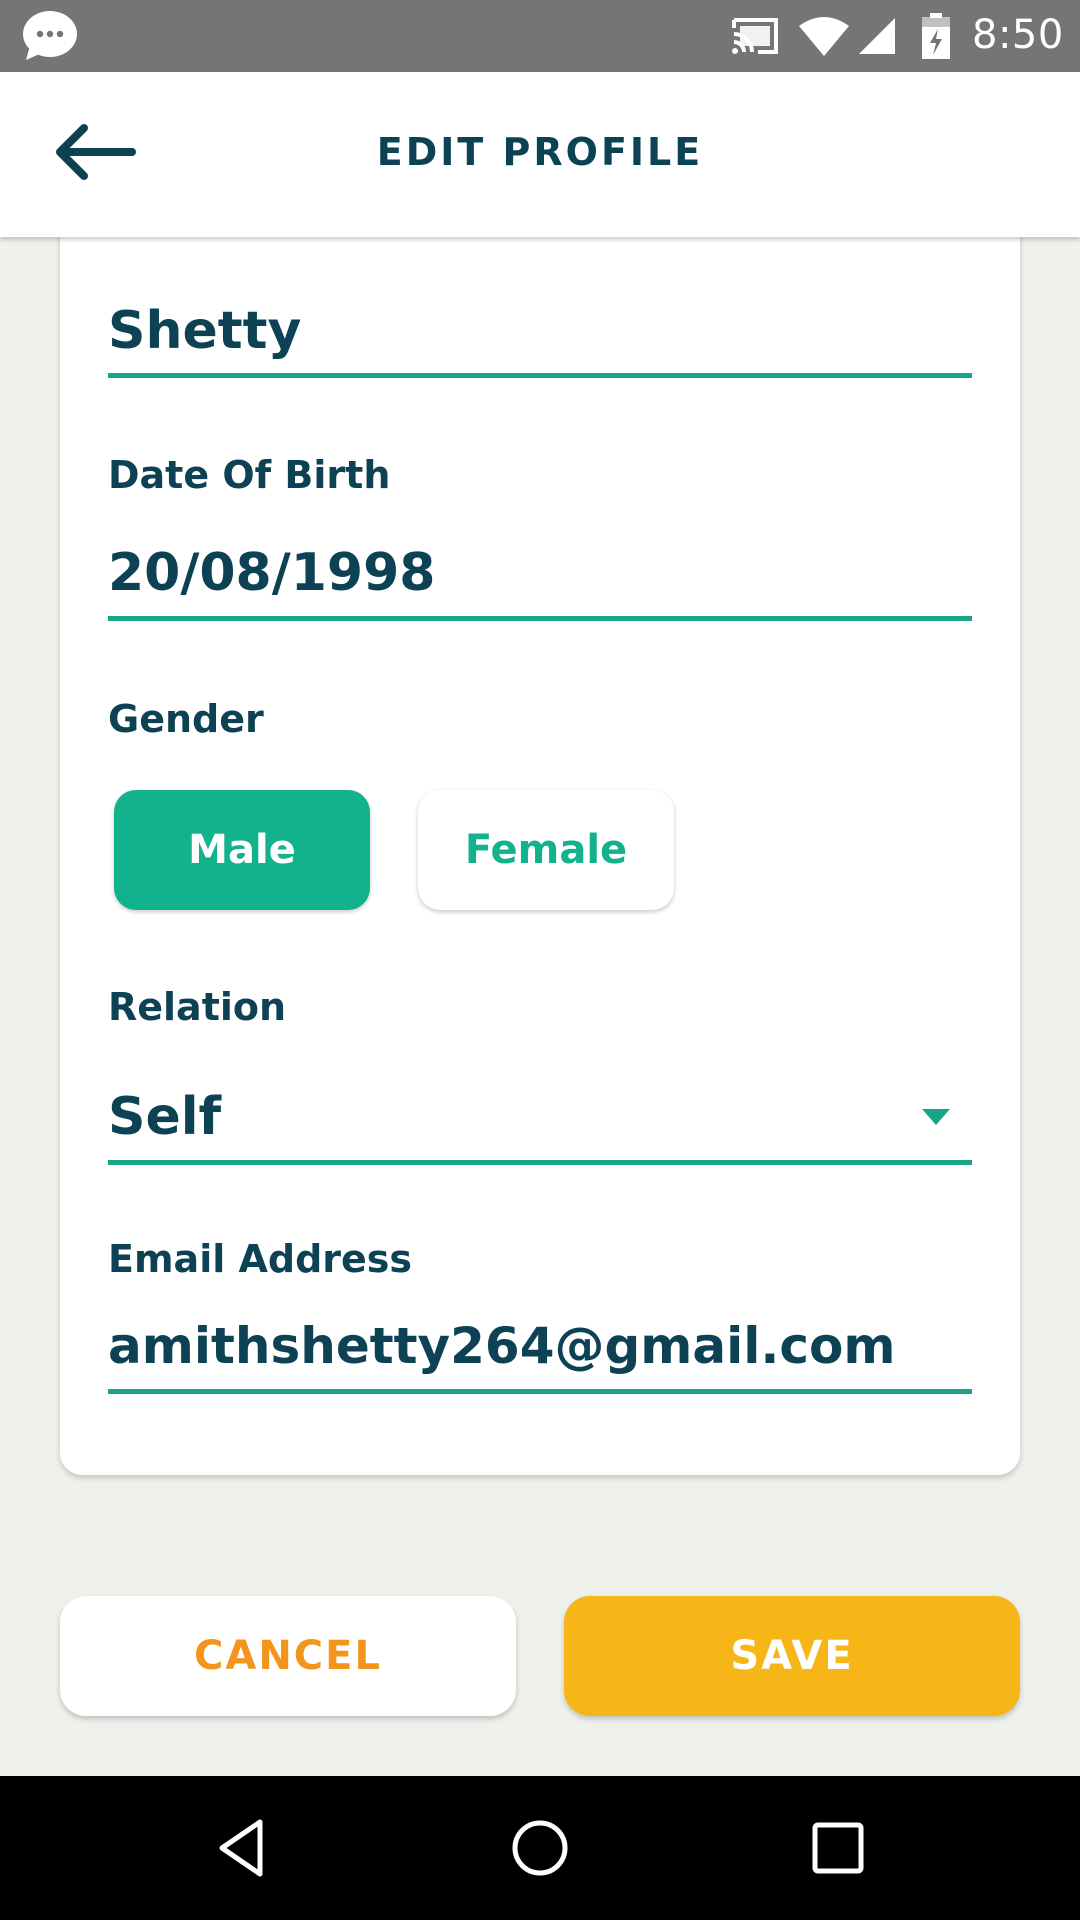 This screenshot has width=1080, height=1920. Describe the element at coordinates (260, 1259) in the screenshot. I see `email-label: Email Address` at that location.